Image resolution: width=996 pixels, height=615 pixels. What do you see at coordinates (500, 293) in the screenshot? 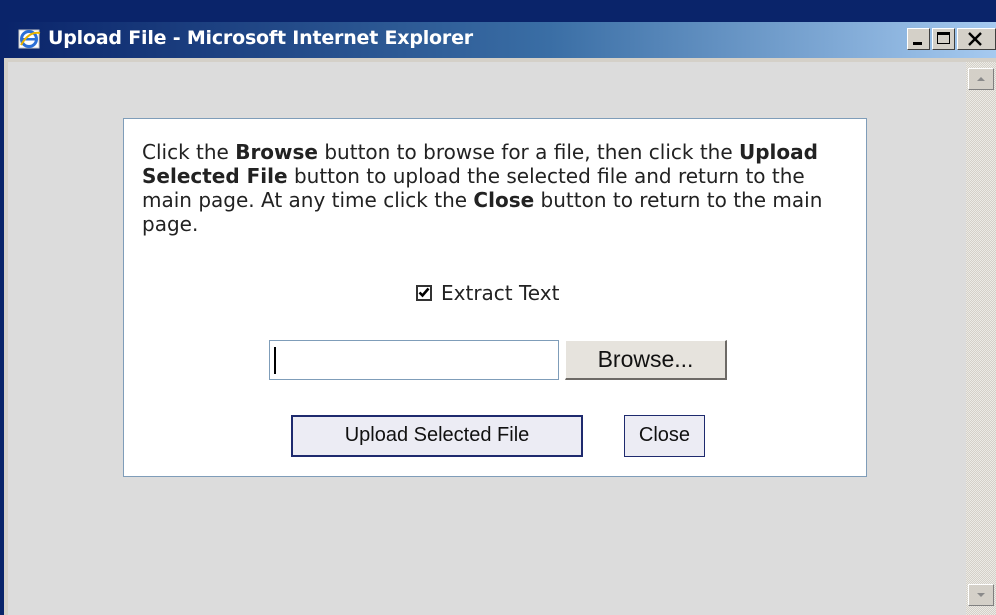
I see `extract-text-label: Extract Text` at bounding box center [500, 293].